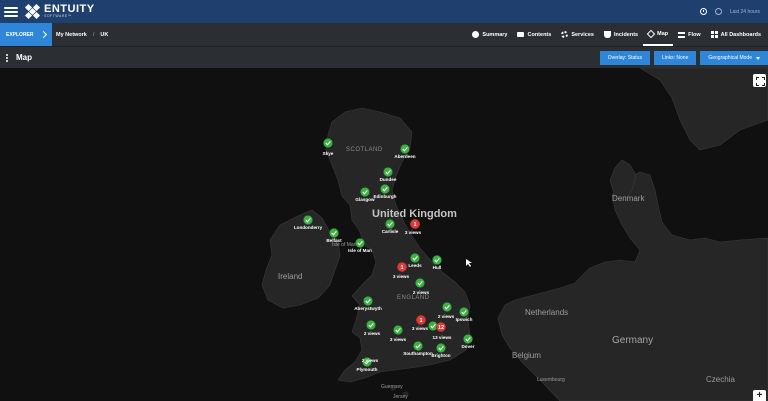  I want to click on site-marker-edinburgh, so click(385, 189).